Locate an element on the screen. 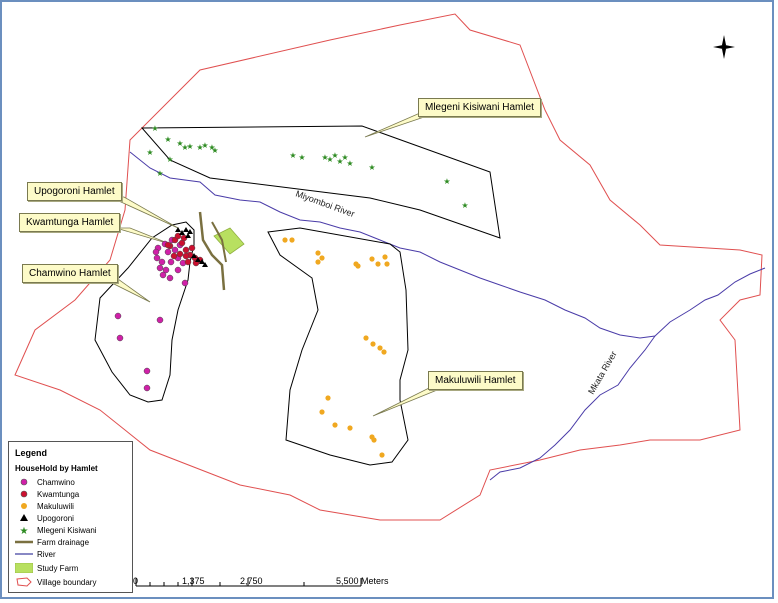  mlegeni-hamlet-callout: Mlegeni Kisiwani Hamlet is located at coordinates (479, 107).